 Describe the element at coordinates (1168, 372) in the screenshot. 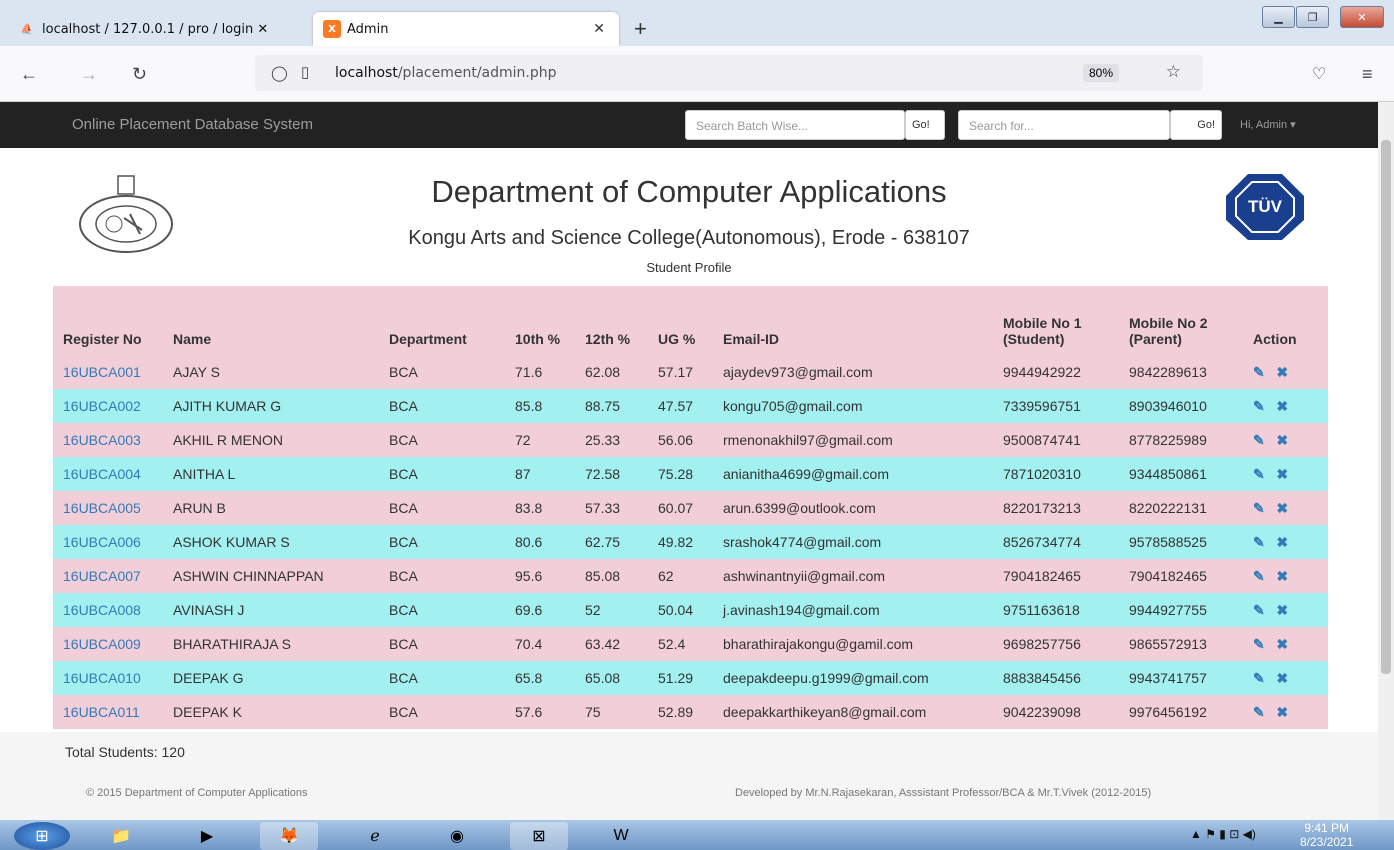

I see `mobile-parent-cell: 9842289613` at that location.